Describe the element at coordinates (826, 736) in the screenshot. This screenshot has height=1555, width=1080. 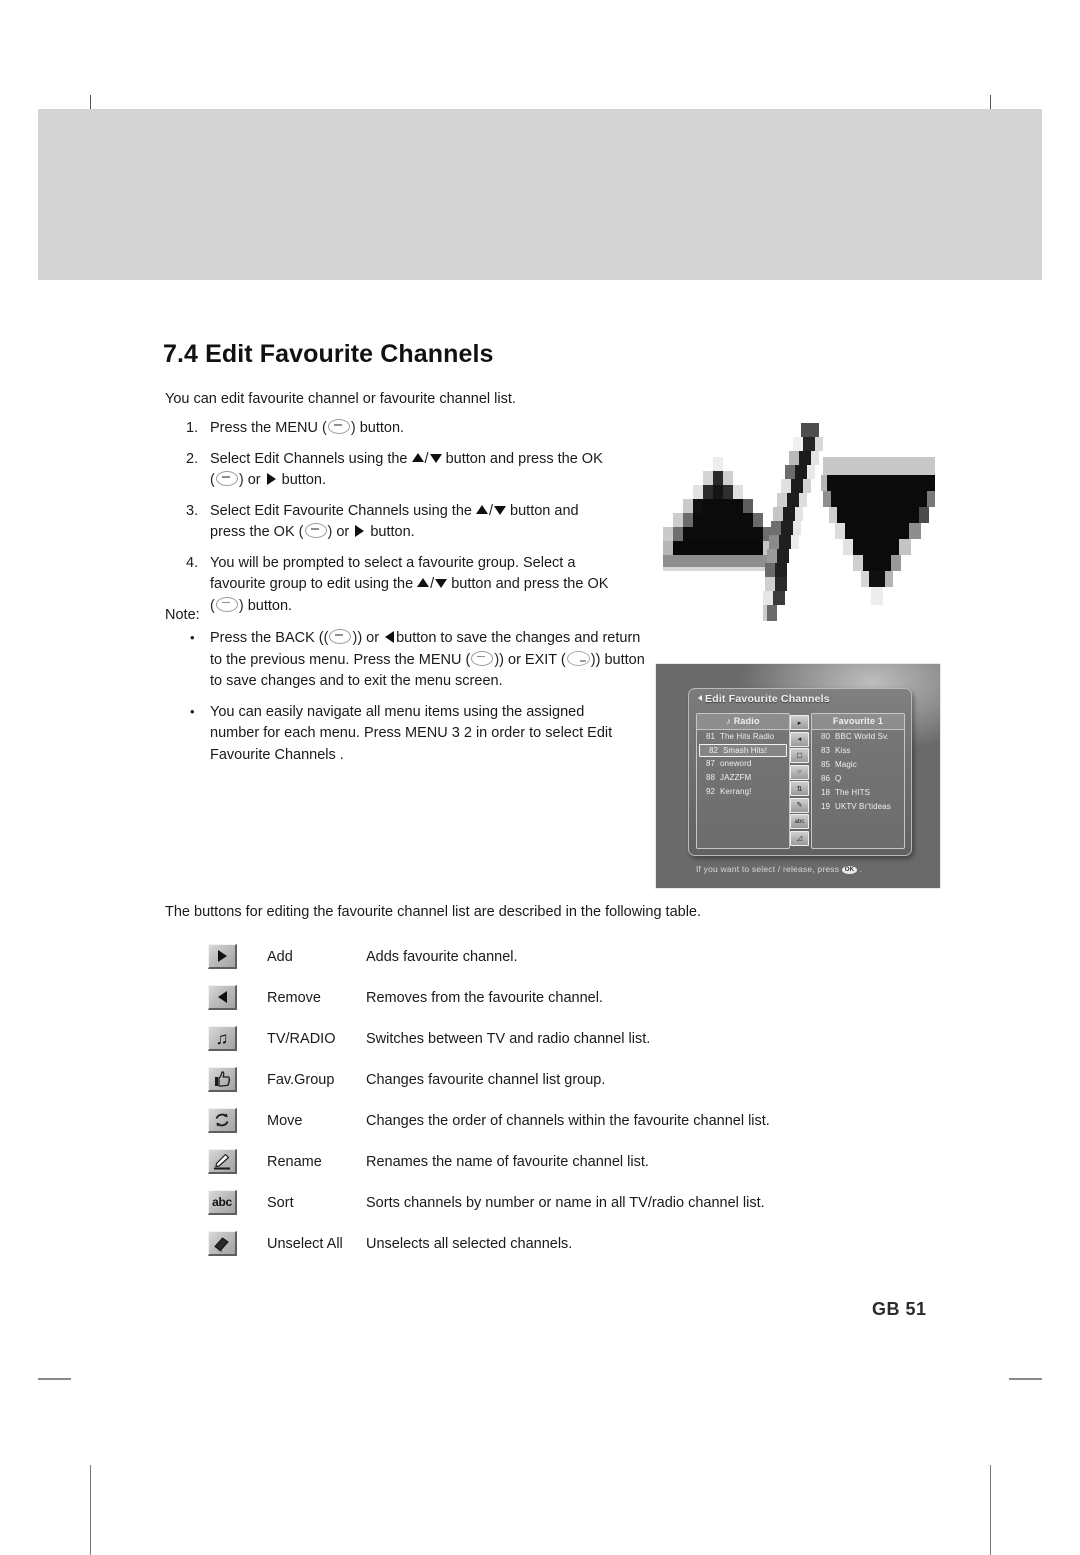
I see `channel-number: 80` at that location.